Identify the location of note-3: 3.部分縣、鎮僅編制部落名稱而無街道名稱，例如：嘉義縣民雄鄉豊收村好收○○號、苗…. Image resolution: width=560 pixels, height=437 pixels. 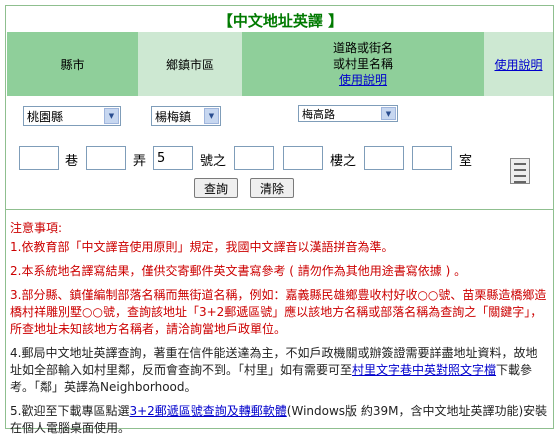
(278, 312).